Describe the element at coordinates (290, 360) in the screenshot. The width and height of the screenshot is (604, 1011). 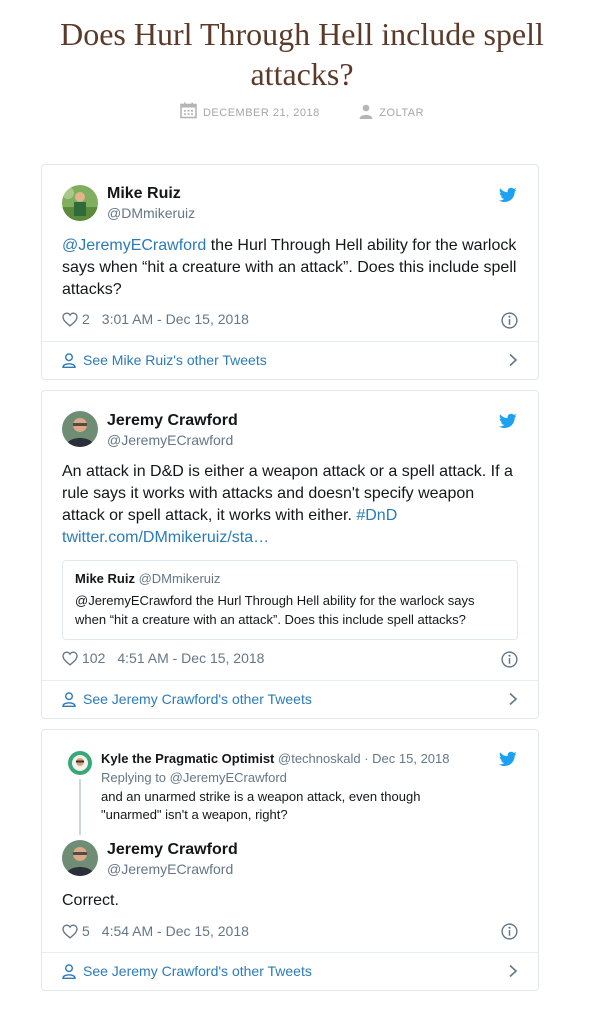
I see `see-other-tweets-link: See Mike Ruiz's other Tweets` at that location.